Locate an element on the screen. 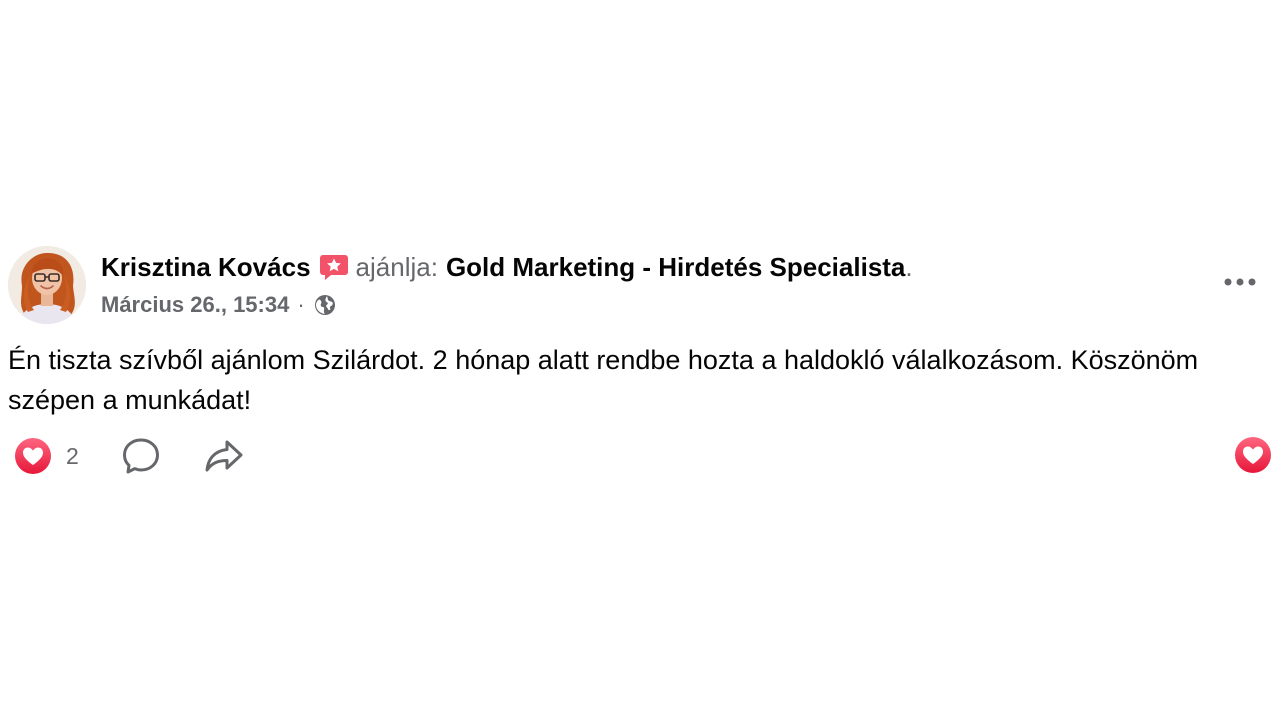 The image size is (1280, 720). header-period: . is located at coordinates (909, 266).